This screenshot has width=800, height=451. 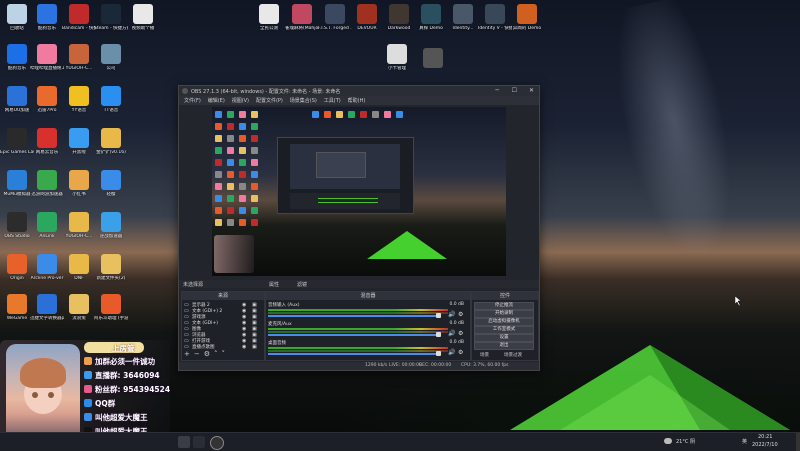 I want to click on desktop-icon: 公司, so click(x=111, y=58).